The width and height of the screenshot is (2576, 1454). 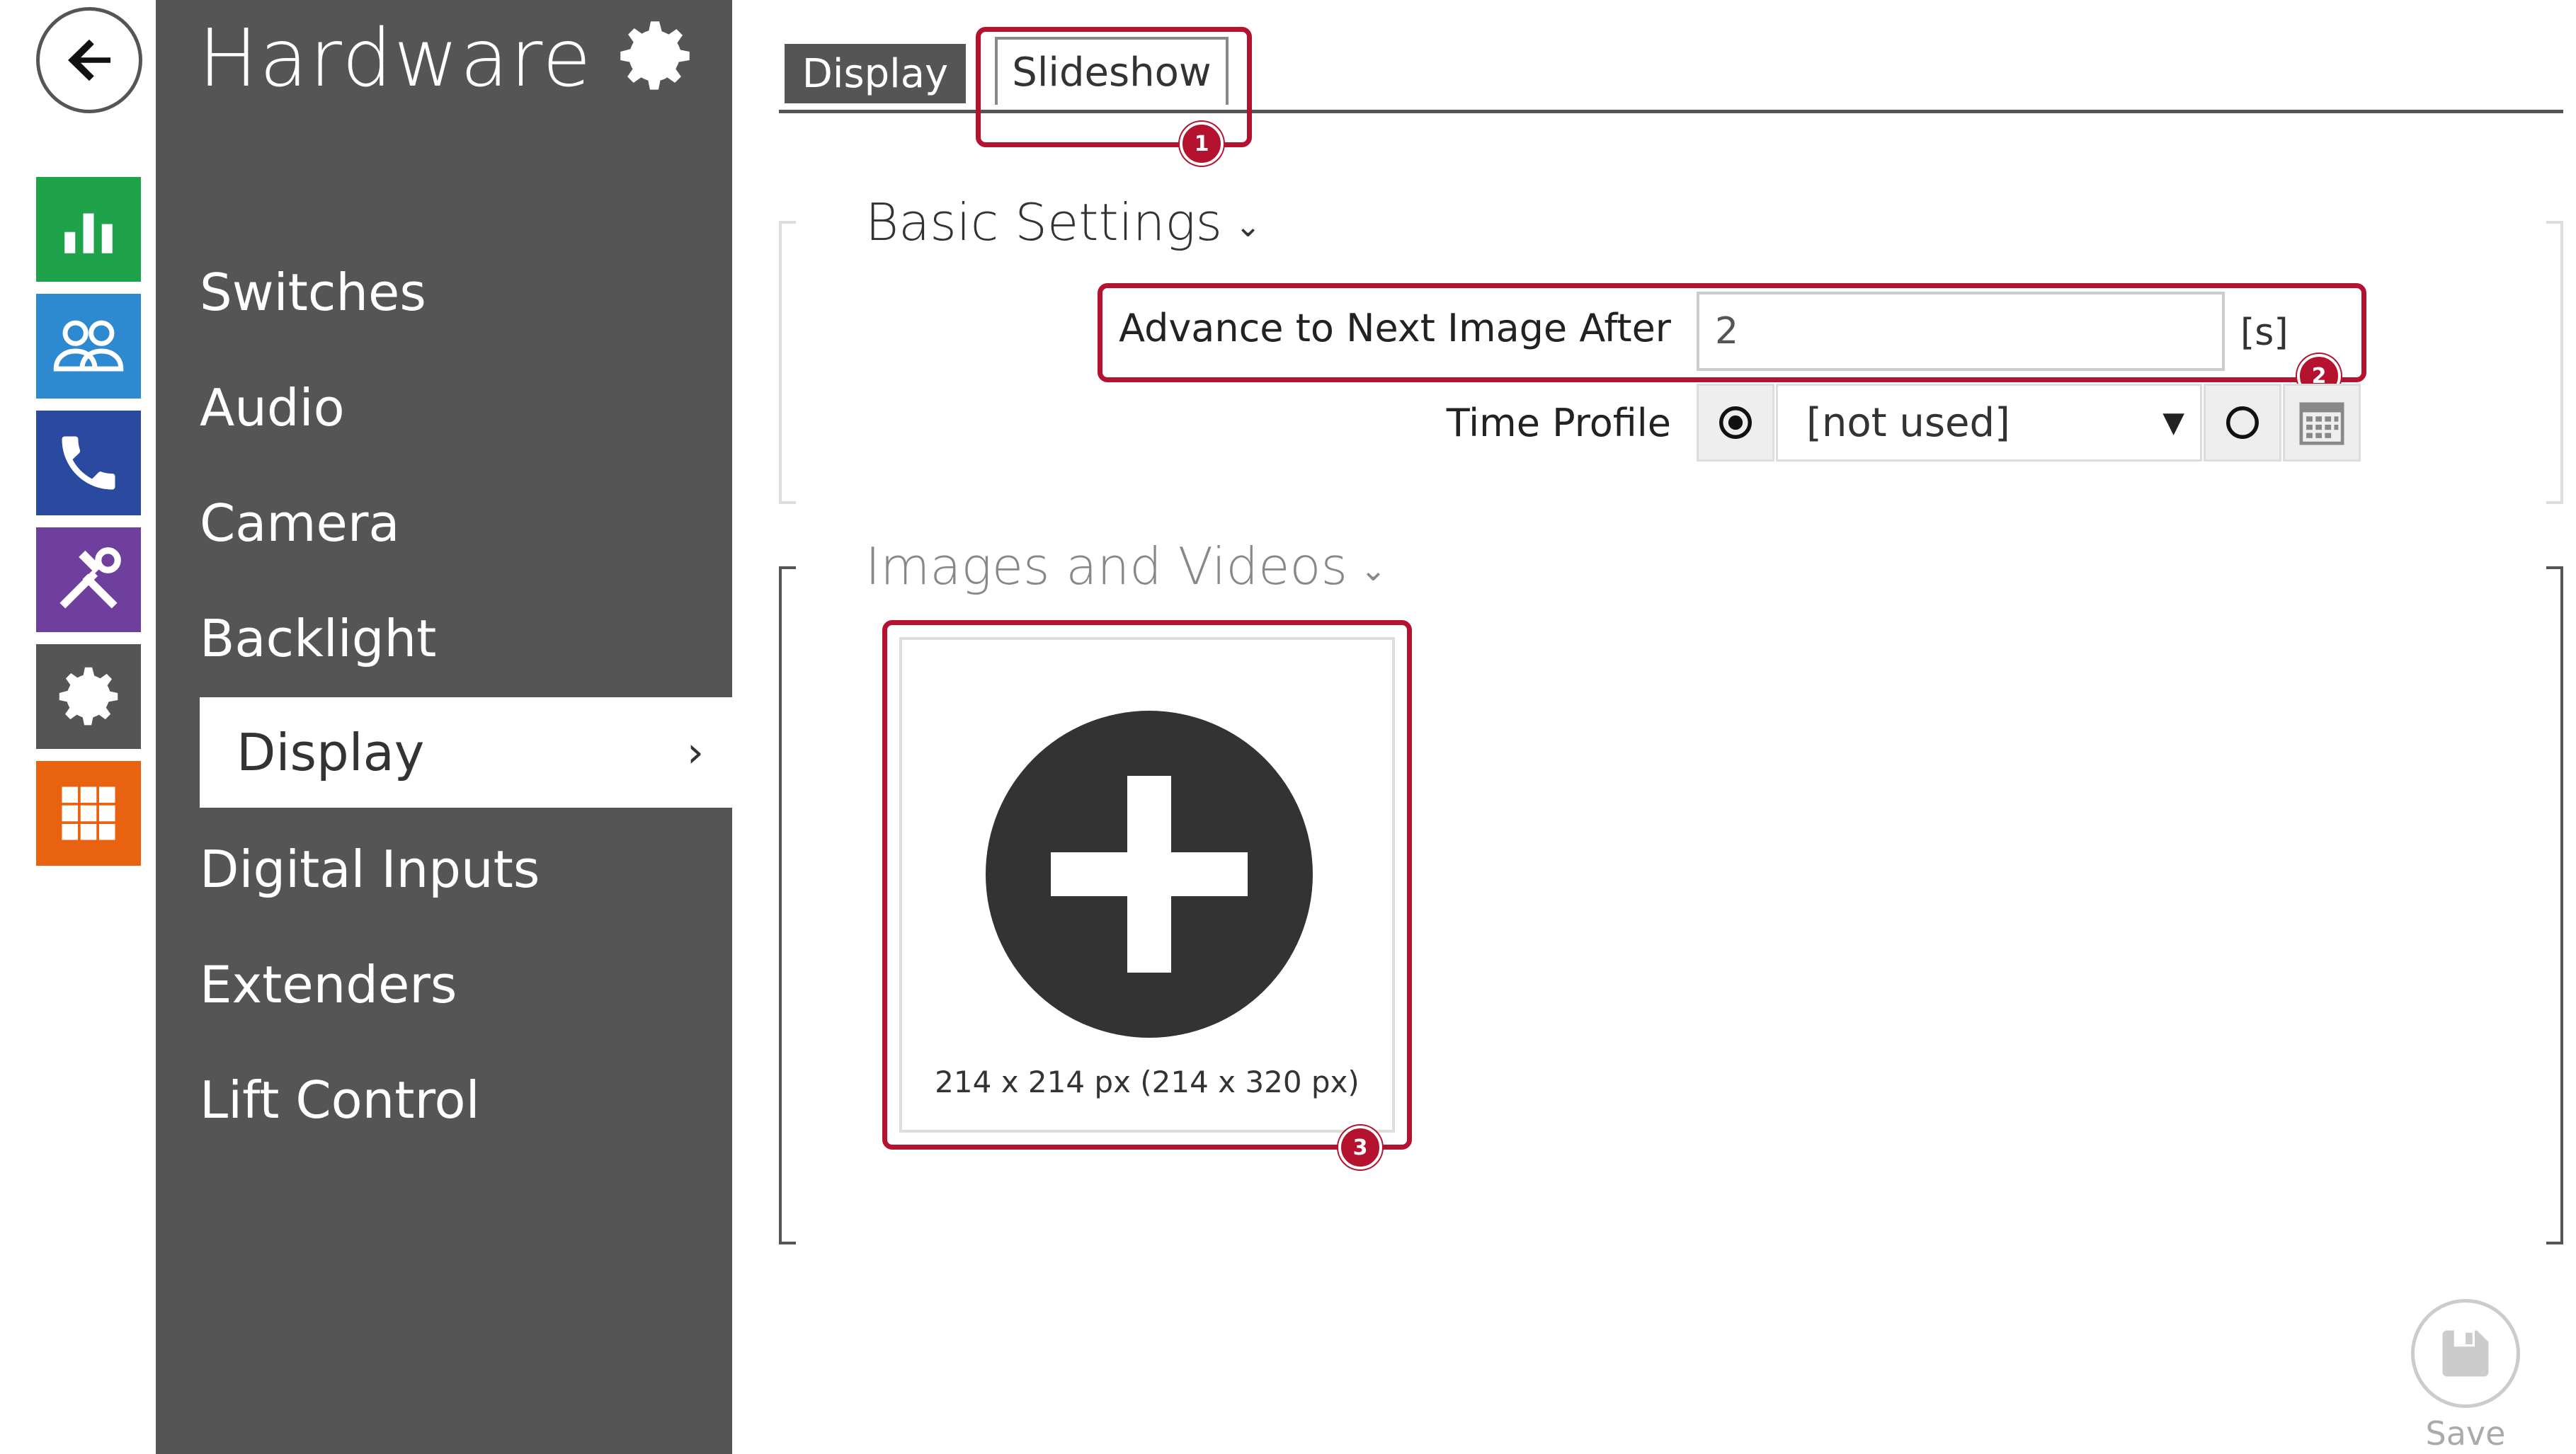 What do you see at coordinates (787, 905) in the screenshot?
I see `media-bracket-left` at bounding box center [787, 905].